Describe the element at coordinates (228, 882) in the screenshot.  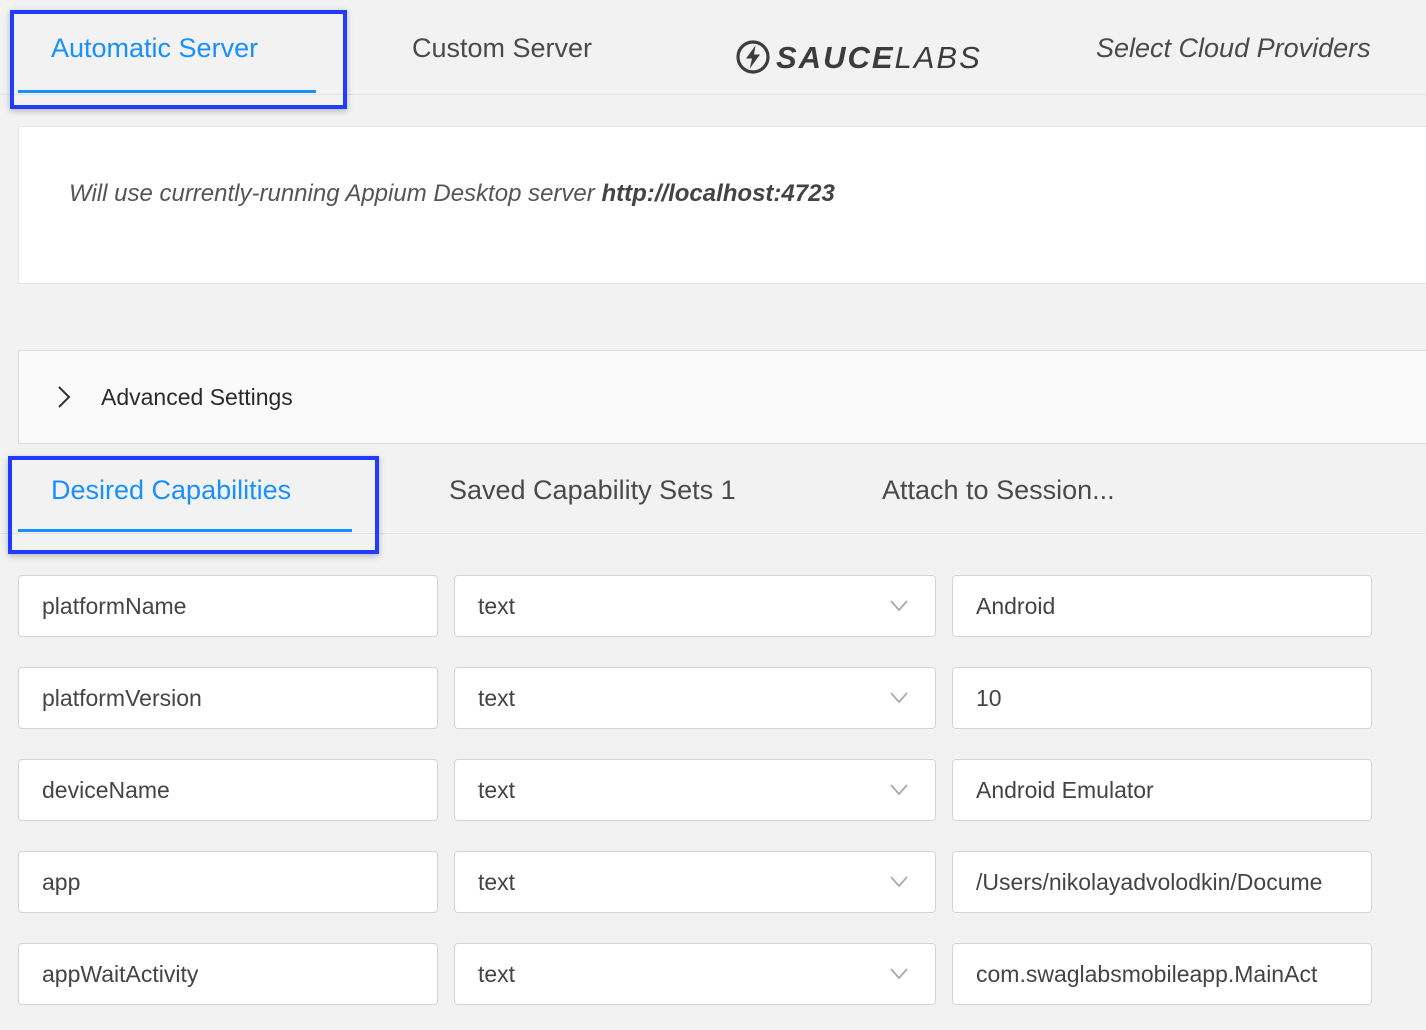
I see `capability-name-input: app` at that location.